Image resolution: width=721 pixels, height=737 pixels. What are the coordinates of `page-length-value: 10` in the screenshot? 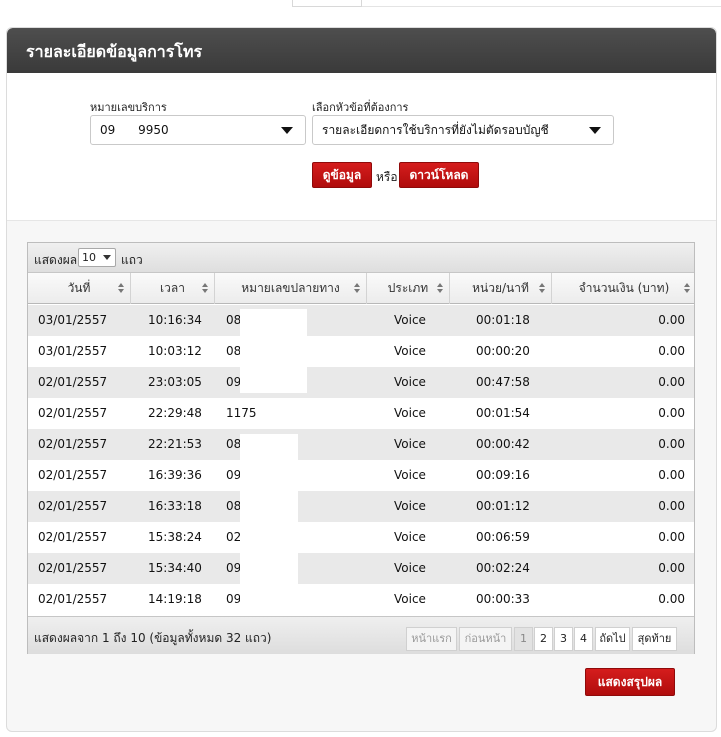 It's located at (89, 257).